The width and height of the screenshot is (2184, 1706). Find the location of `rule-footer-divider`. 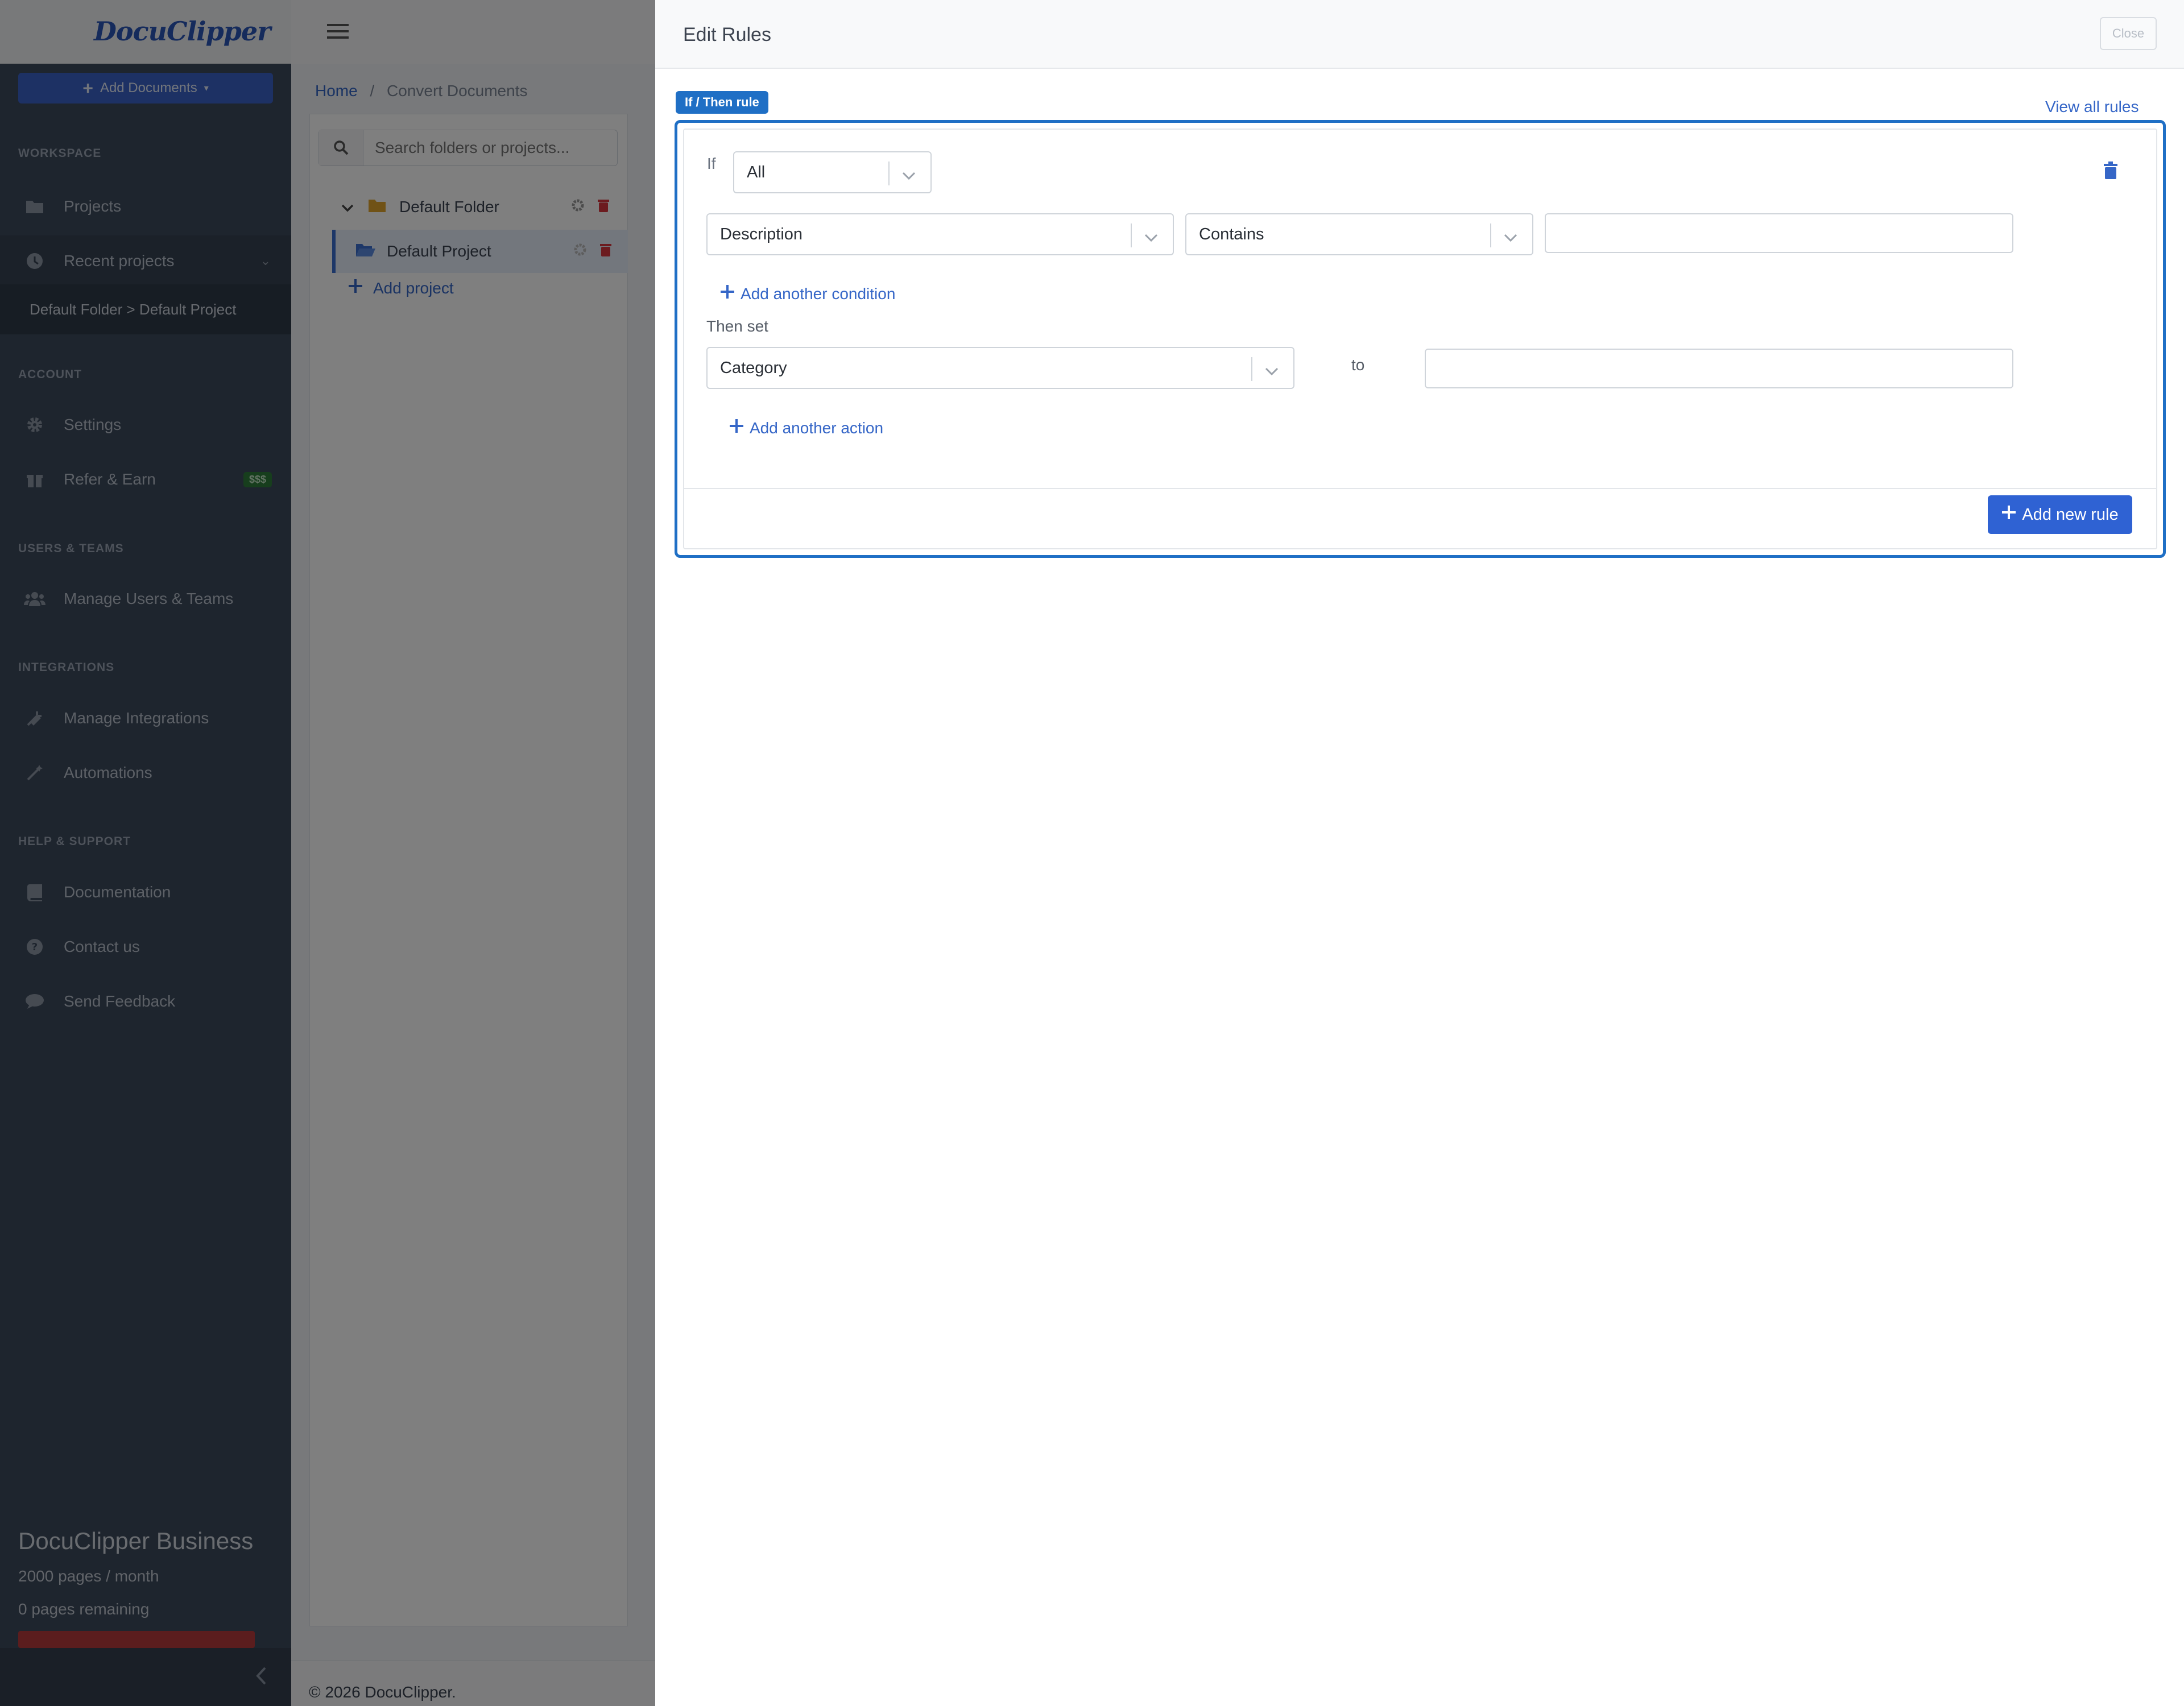

rule-footer-divider is located at coordinates (1420, 488).